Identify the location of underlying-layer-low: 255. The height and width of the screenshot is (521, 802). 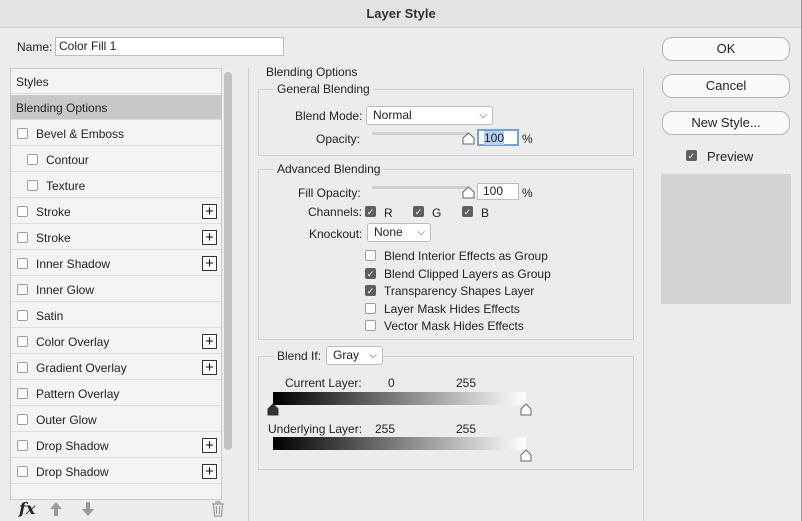
(385, 429).